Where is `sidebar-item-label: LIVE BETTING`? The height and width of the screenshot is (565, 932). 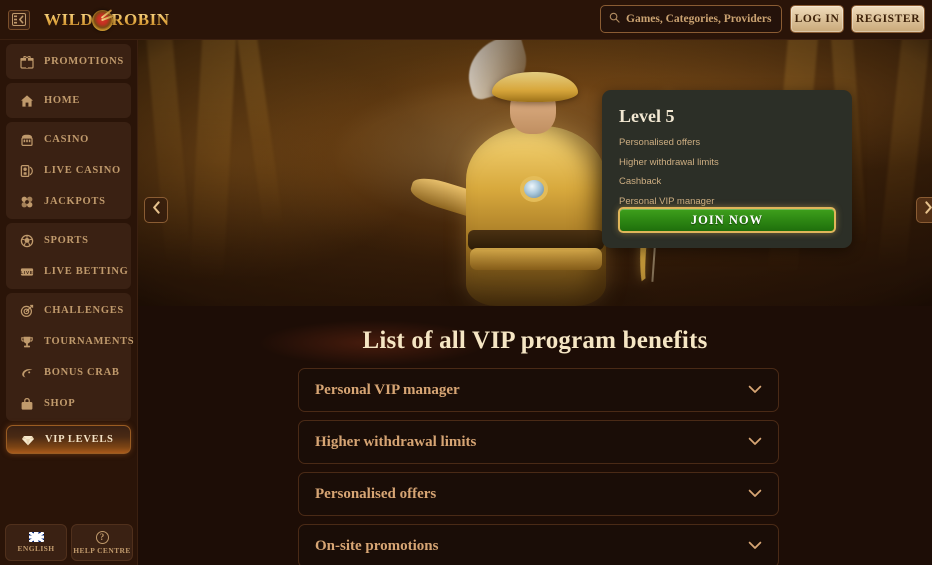 sidebar-item-label: LIVE BETTING is located at coordinates (86, 271).